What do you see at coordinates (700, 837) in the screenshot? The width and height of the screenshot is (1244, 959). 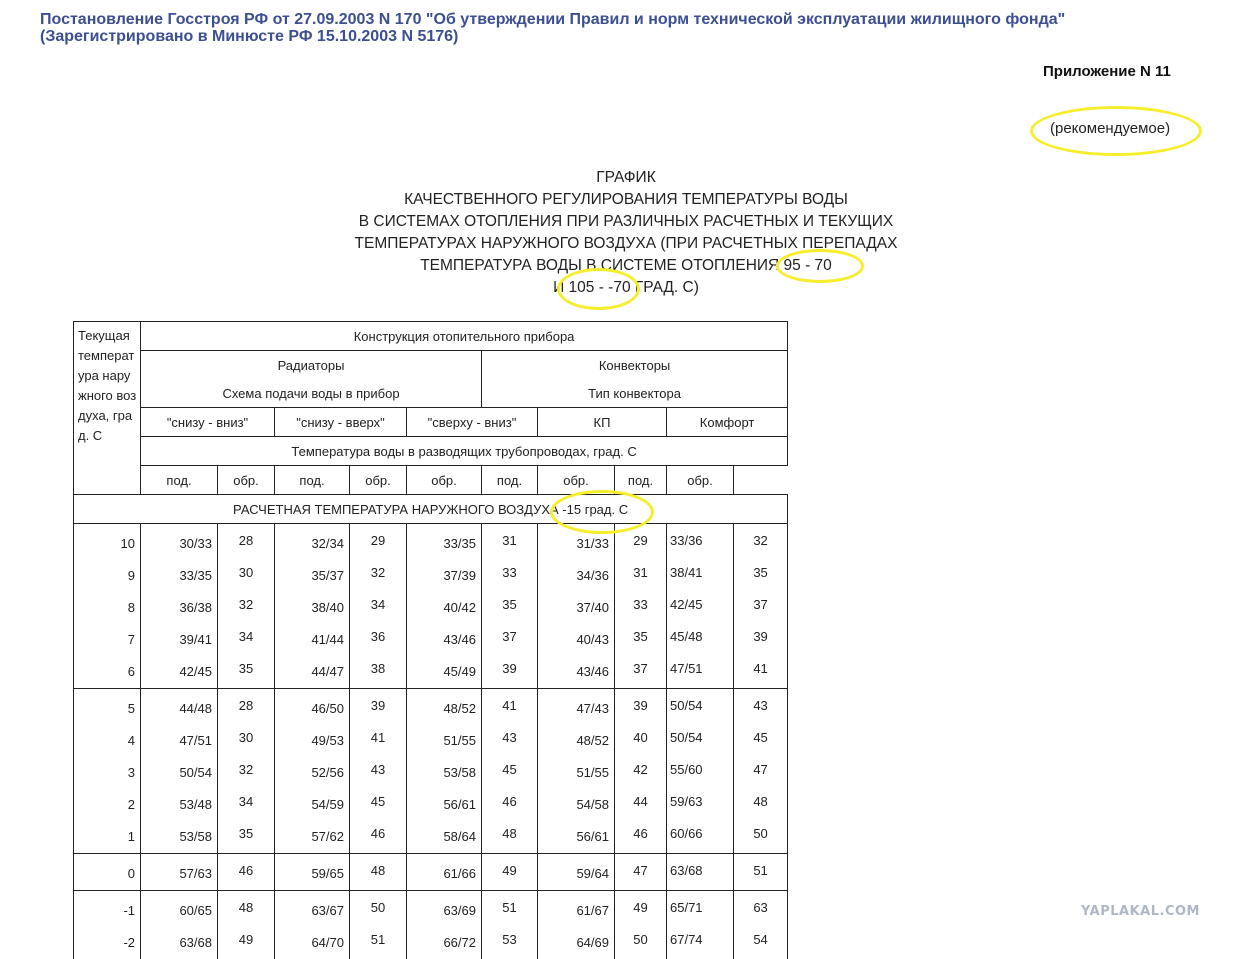 I see `table-cell: 60/66` at bounding box center [700, 837].